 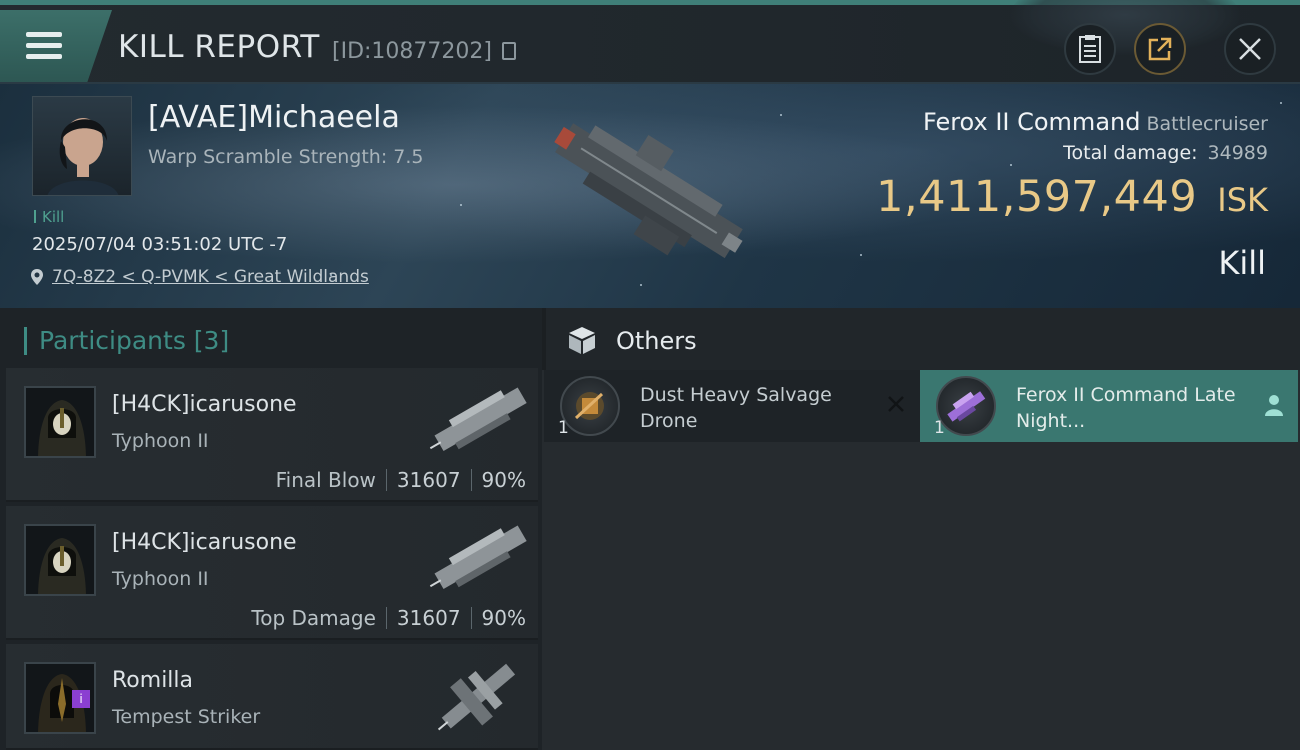 I want to click on isk-value-display: 1,411,597,449 ISK, so click(x=1072, y=197).